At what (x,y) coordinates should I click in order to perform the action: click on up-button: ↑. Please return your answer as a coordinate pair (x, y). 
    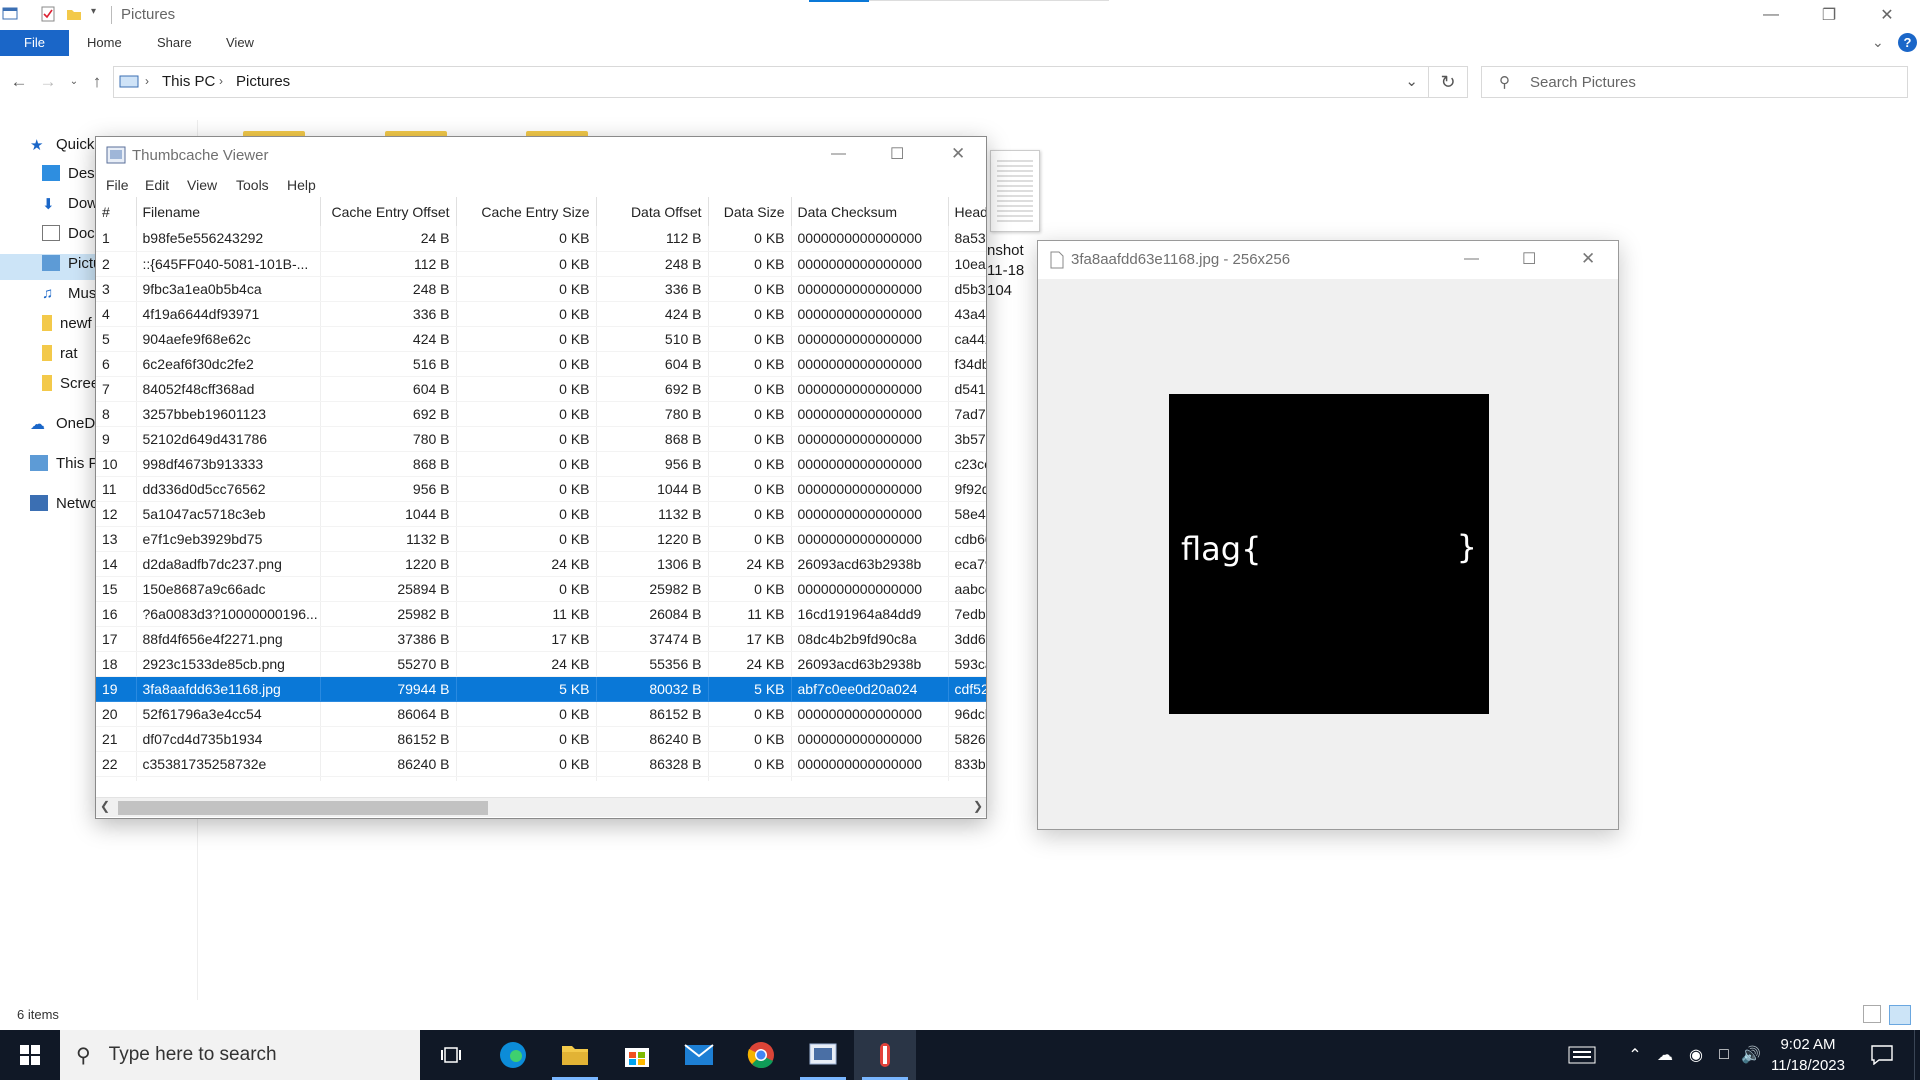
    Looking at the image, I should click on (97, 82).